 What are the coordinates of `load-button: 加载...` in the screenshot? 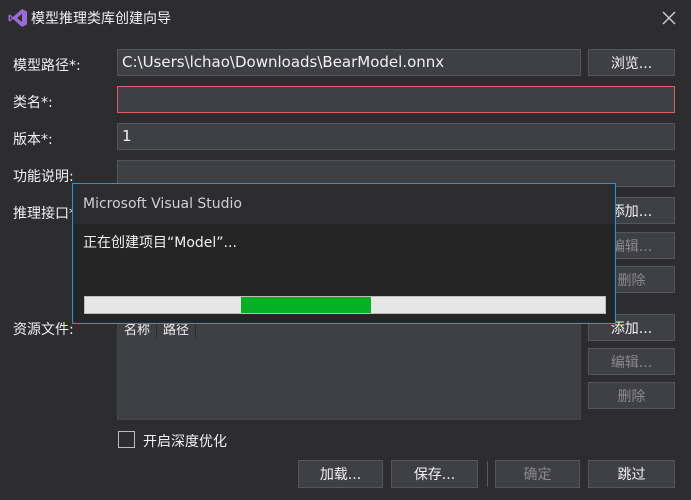 It's located at (340, 474).